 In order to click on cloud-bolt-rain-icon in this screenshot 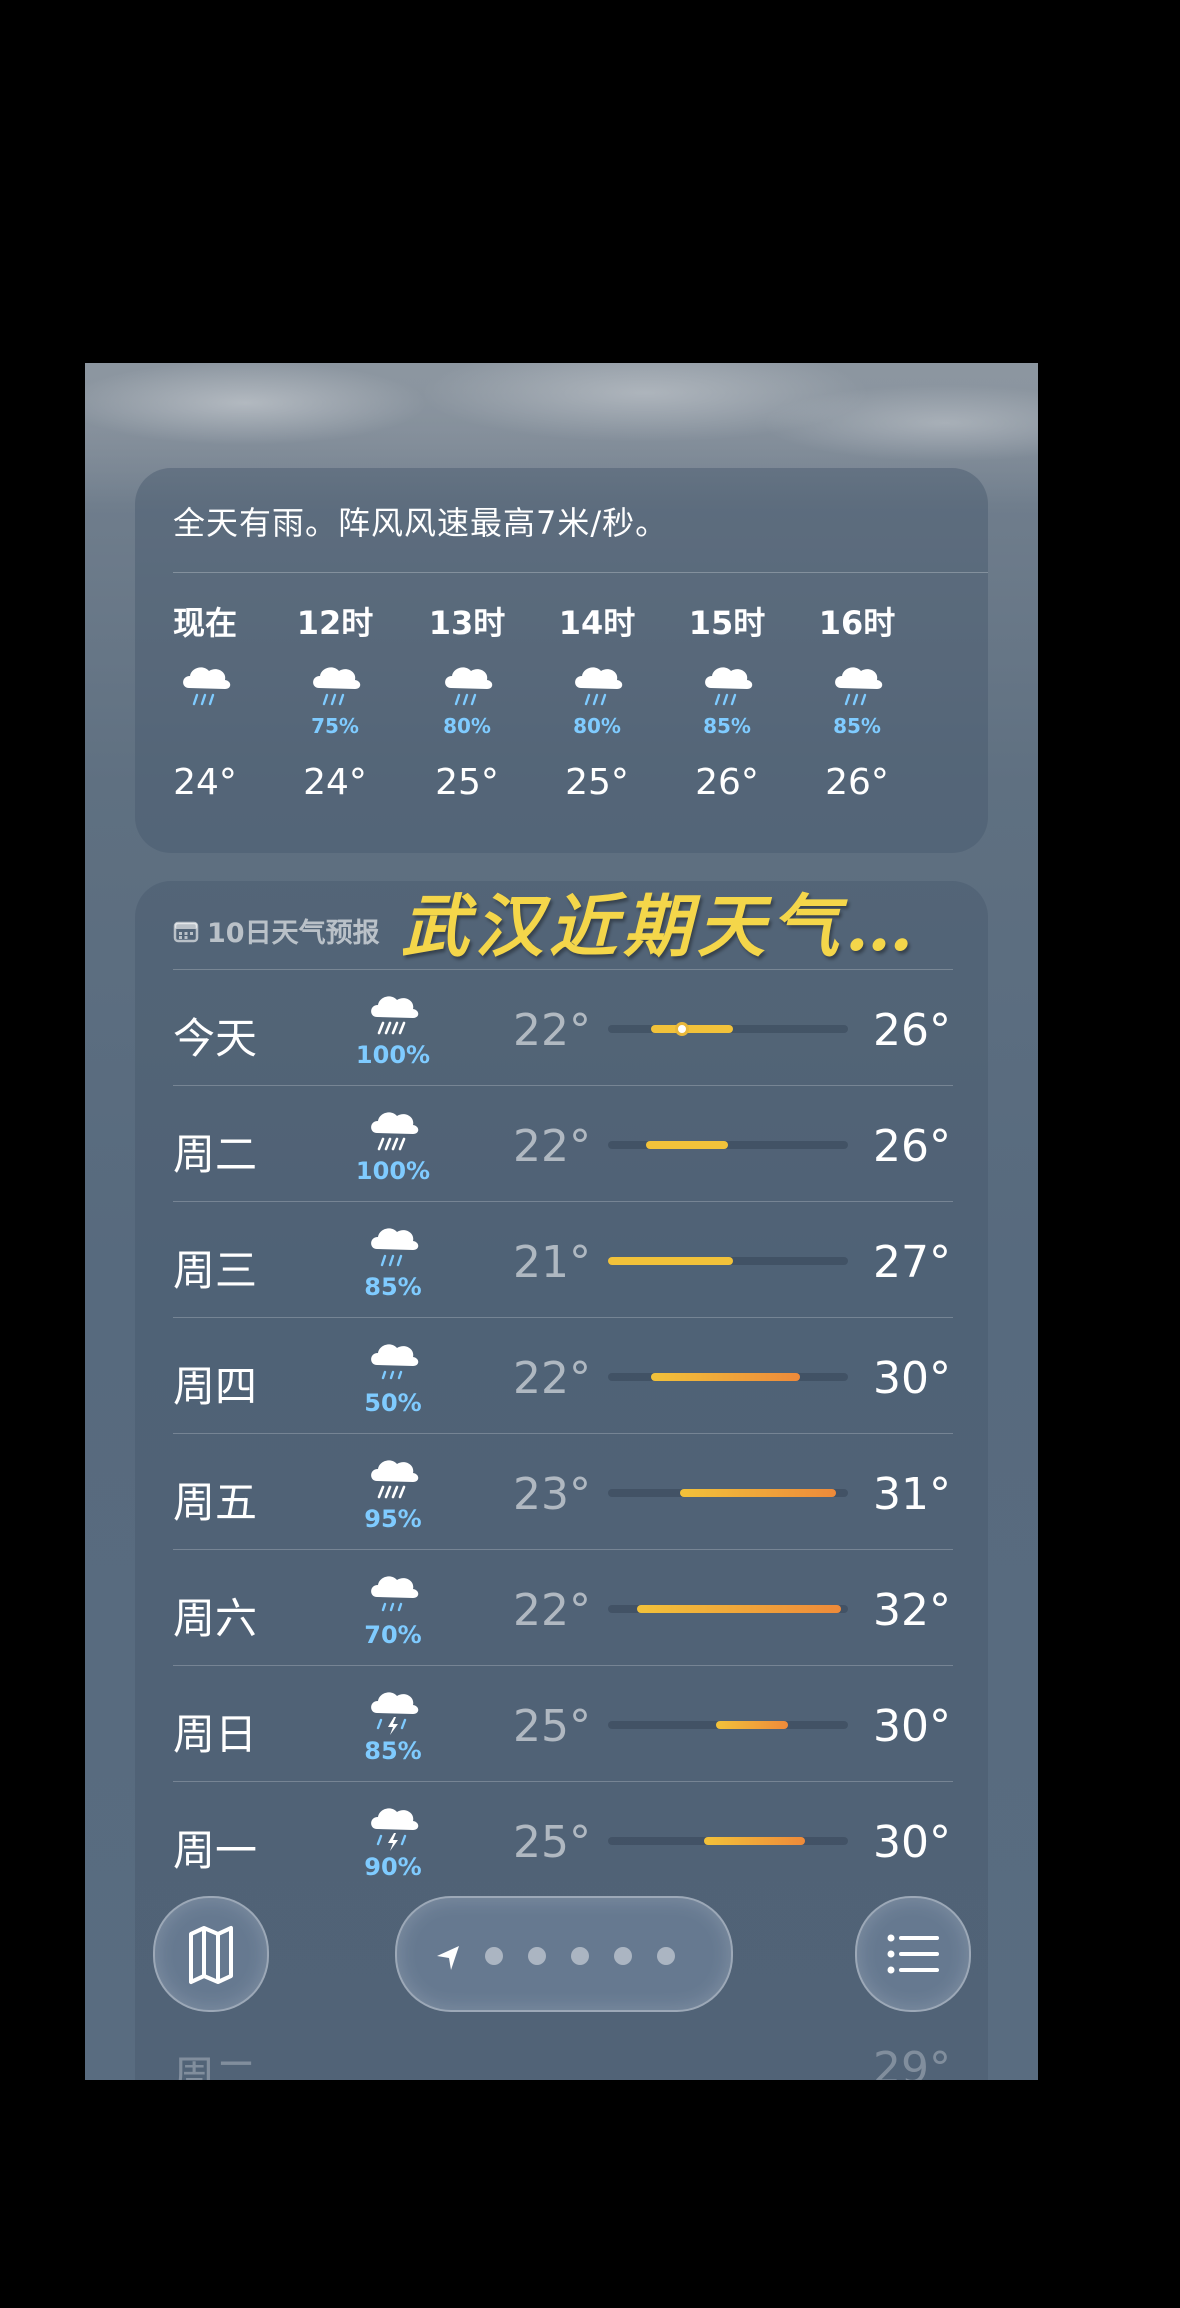, I will do `click(393, 1825)`.